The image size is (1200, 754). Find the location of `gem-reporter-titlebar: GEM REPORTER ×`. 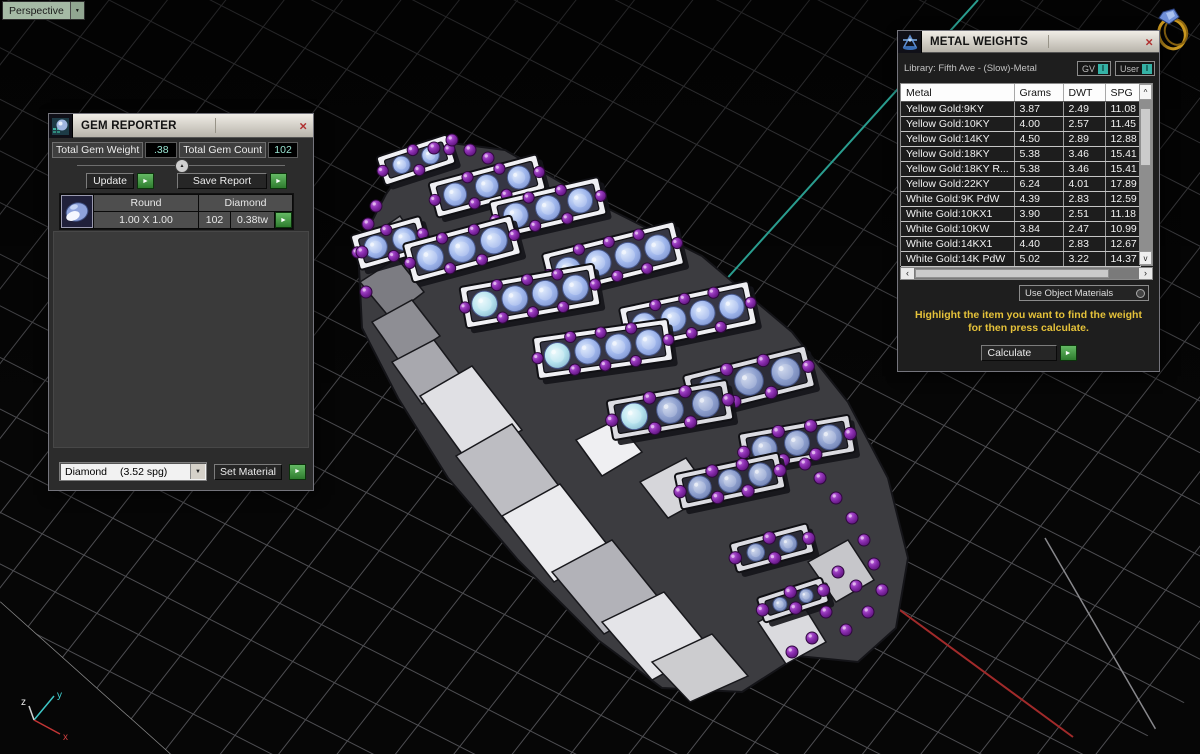

gem-reporter-titlebar: GEM REPORTER × is located at coordinates (181, 126).